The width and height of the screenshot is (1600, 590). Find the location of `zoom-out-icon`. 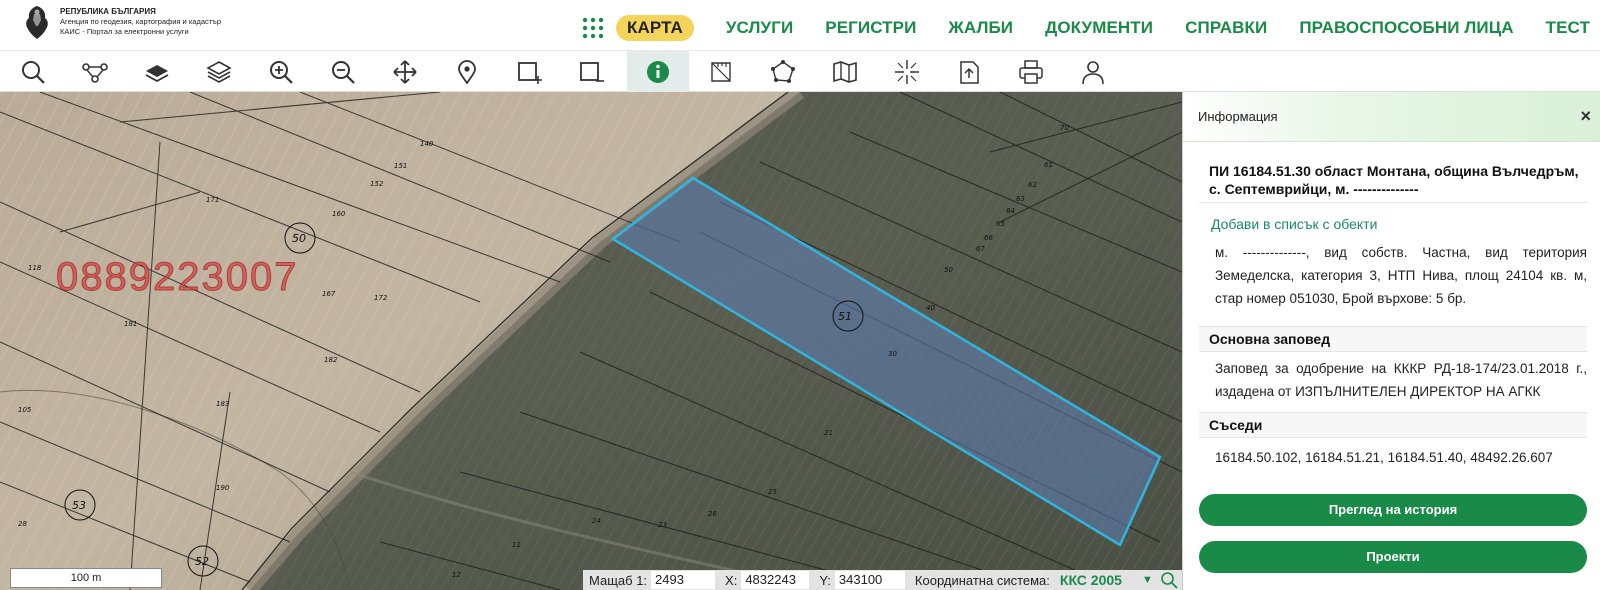

zoom-out-icon is located at coordinates (343, 72).